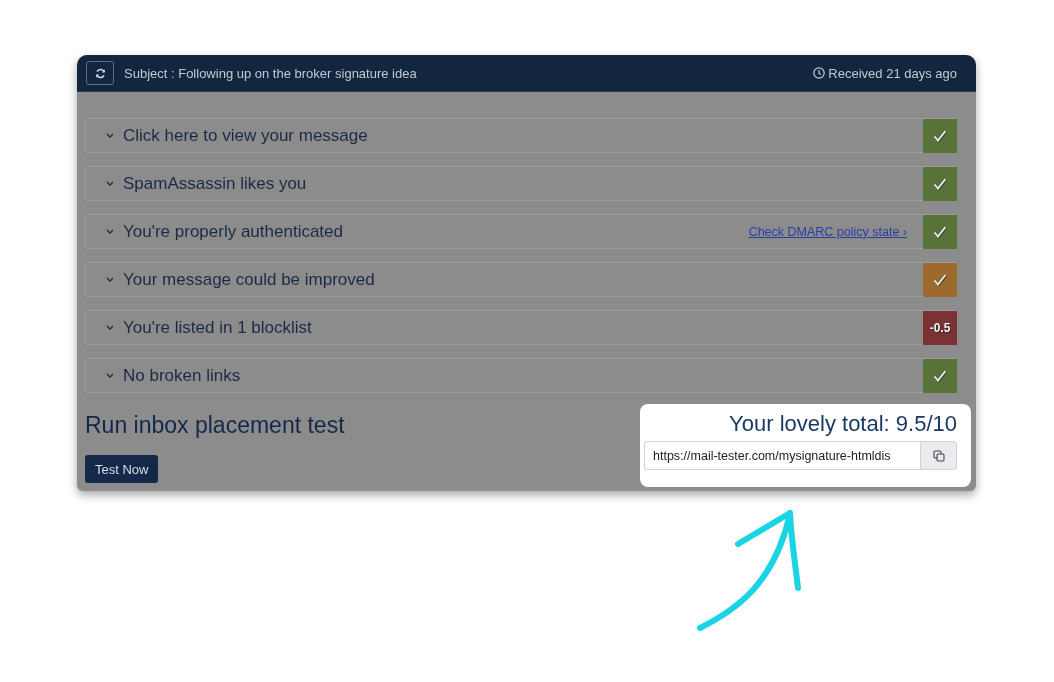 The height and width of the screenshot is (682, 1054). What do you see at coordinates (940, 327) in the screenshot?
I see `score-badge: -0.5` at bounding box center [940, 327].